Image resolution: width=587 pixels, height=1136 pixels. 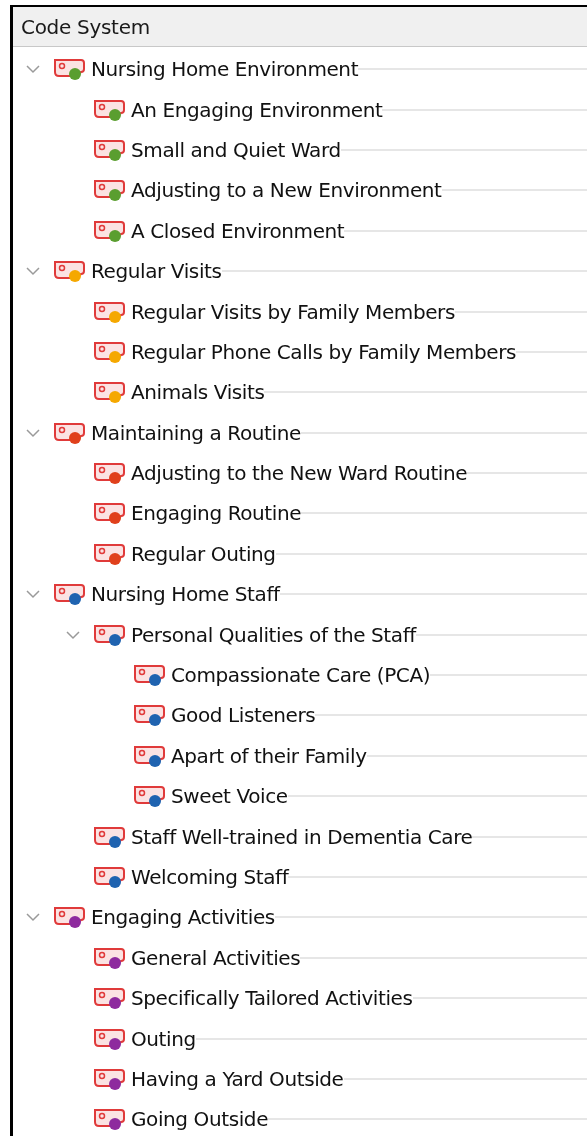 What do you see at coordinates (85, 27) in the screenshot?
I see `panel-title: Code System` at bounding box center [85, 27].